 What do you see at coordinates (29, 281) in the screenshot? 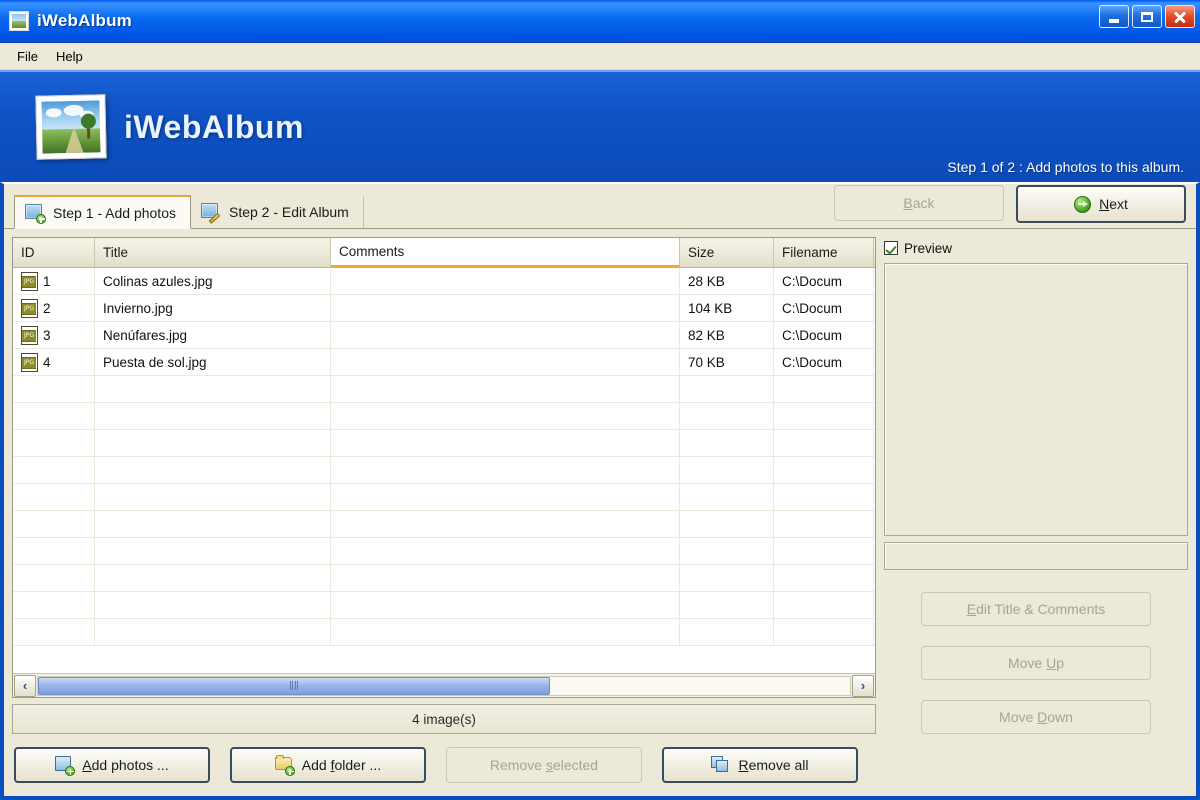
I see `jpg-file-icon` at bounding box center [29, 281].